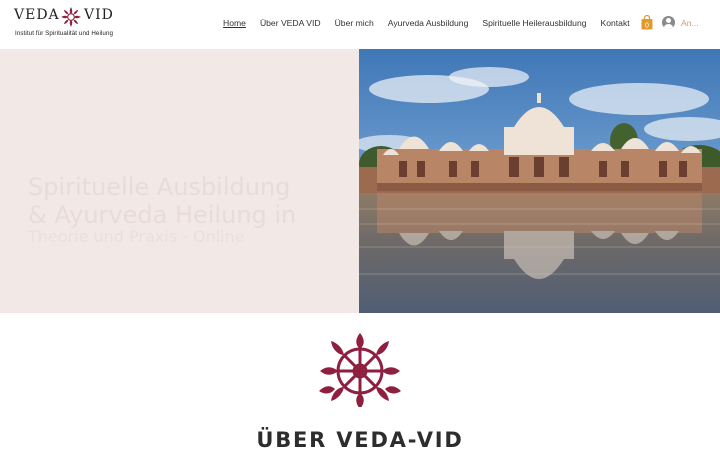 The image size is (720, 450). Describe the element at coordinates (162, 215) in the screenshot. I see `hero-heading-line-2: & Ayurveda Heilung in` at that location.